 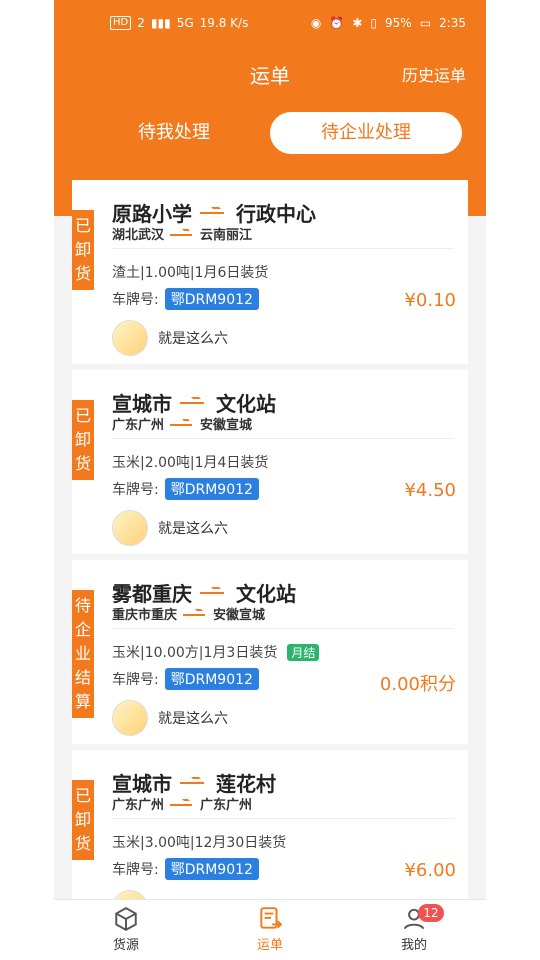 I want to click on subroute-to: 云南丽江, so click(x=226, y=235).